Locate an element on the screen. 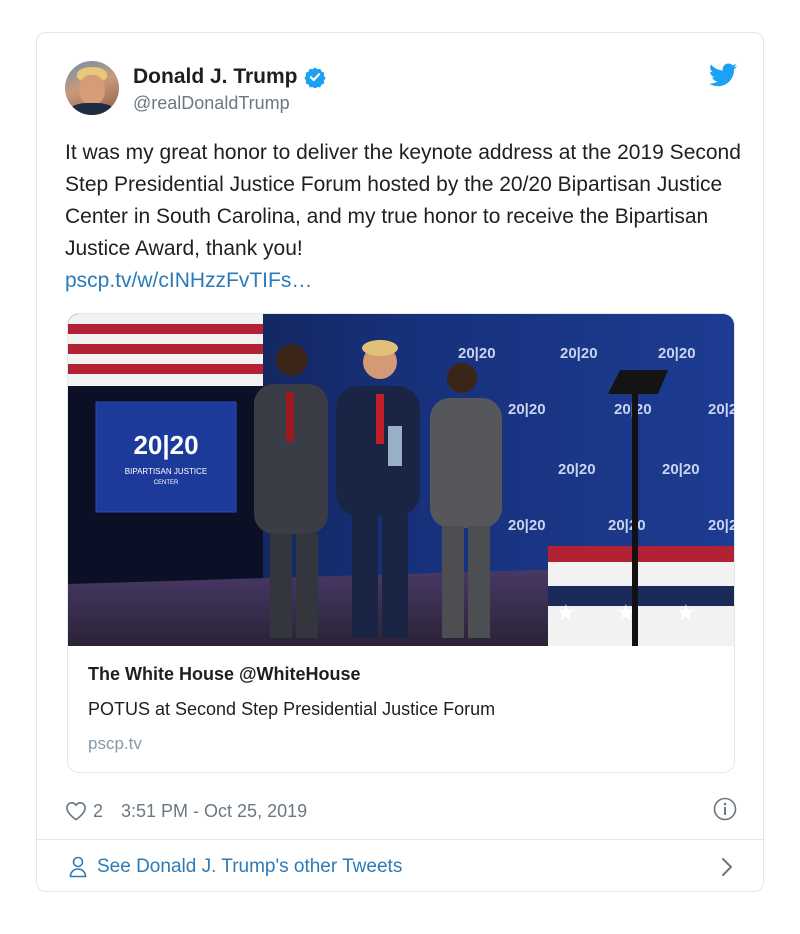 The width and height of the screenshot is (800, 934). see-more-label: See Donald J. Trump's other Tweets is located at coordinates (249, 867).